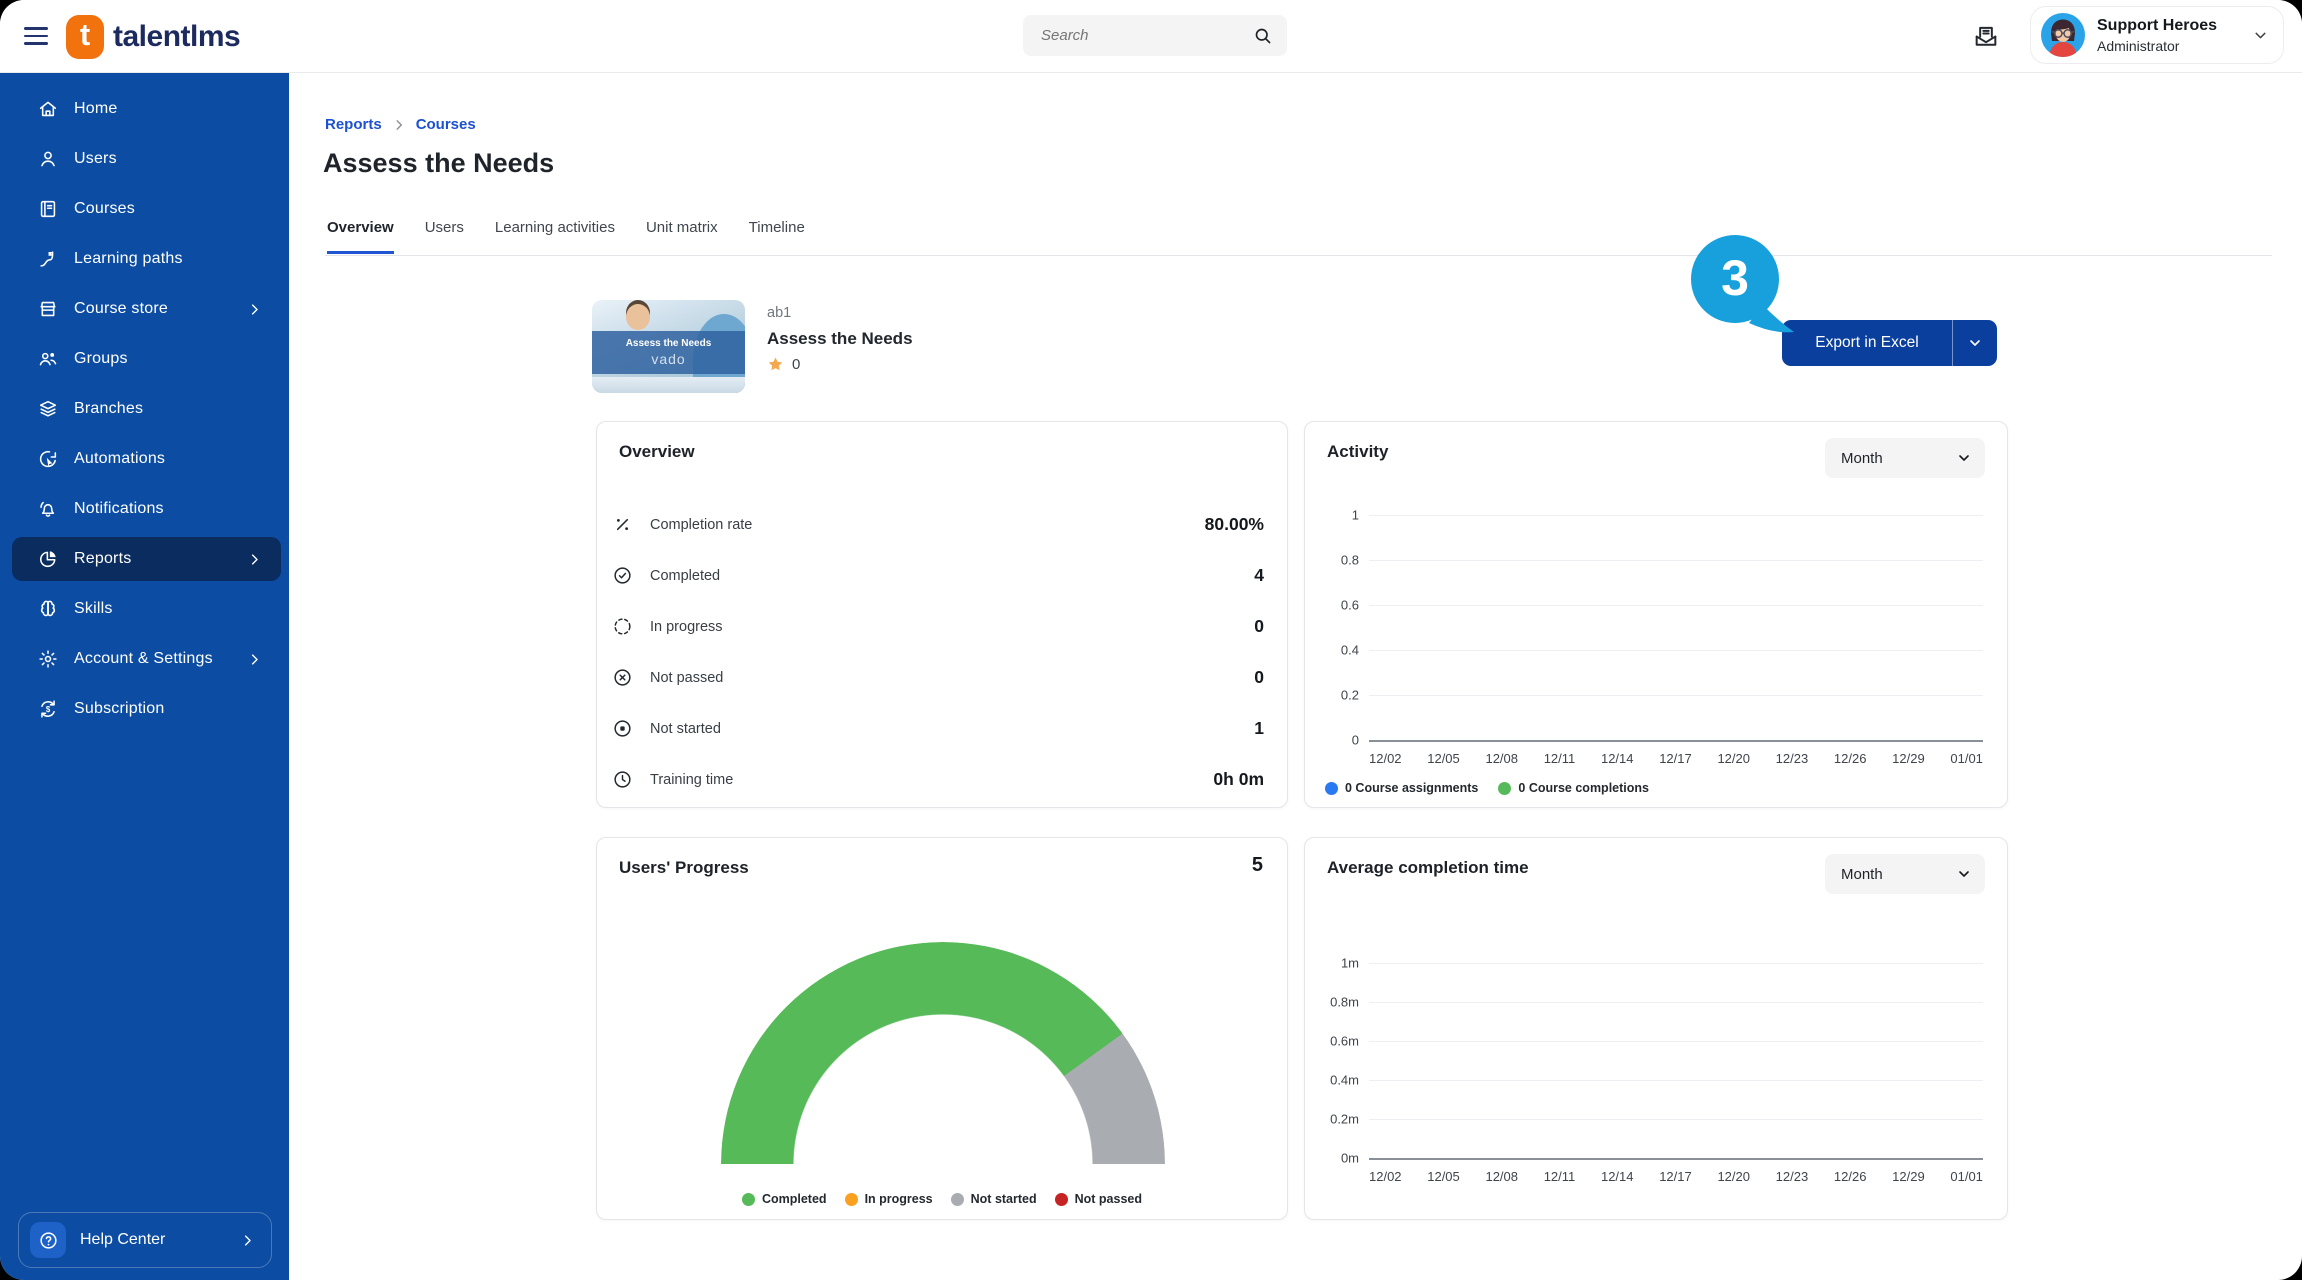 This screenshot has height=1280, width=2302. I want to click on x-tick-label: 12/26, so click(1850, 758).